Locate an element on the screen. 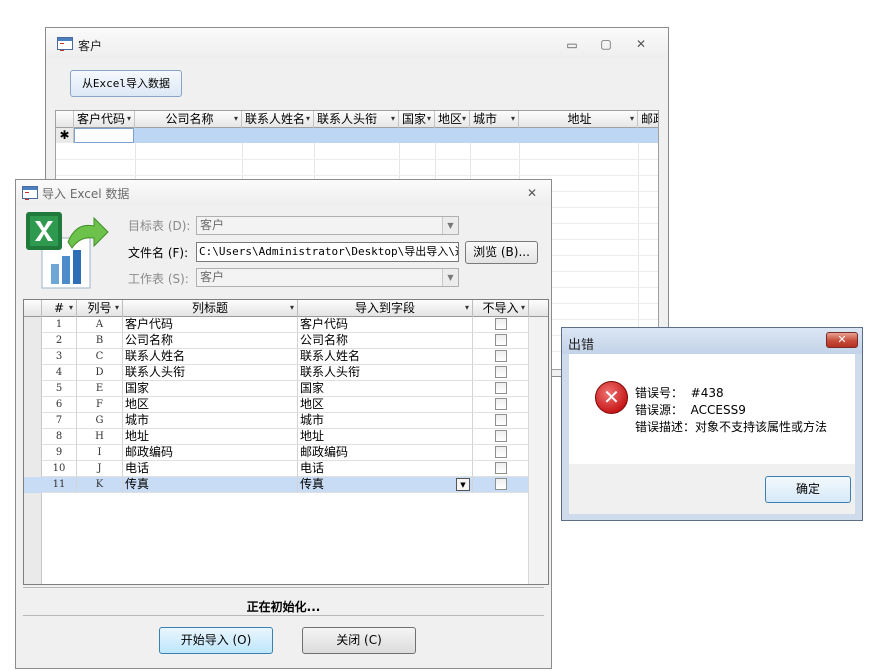  row-column-letter: G is located at coordinates (100, 421).